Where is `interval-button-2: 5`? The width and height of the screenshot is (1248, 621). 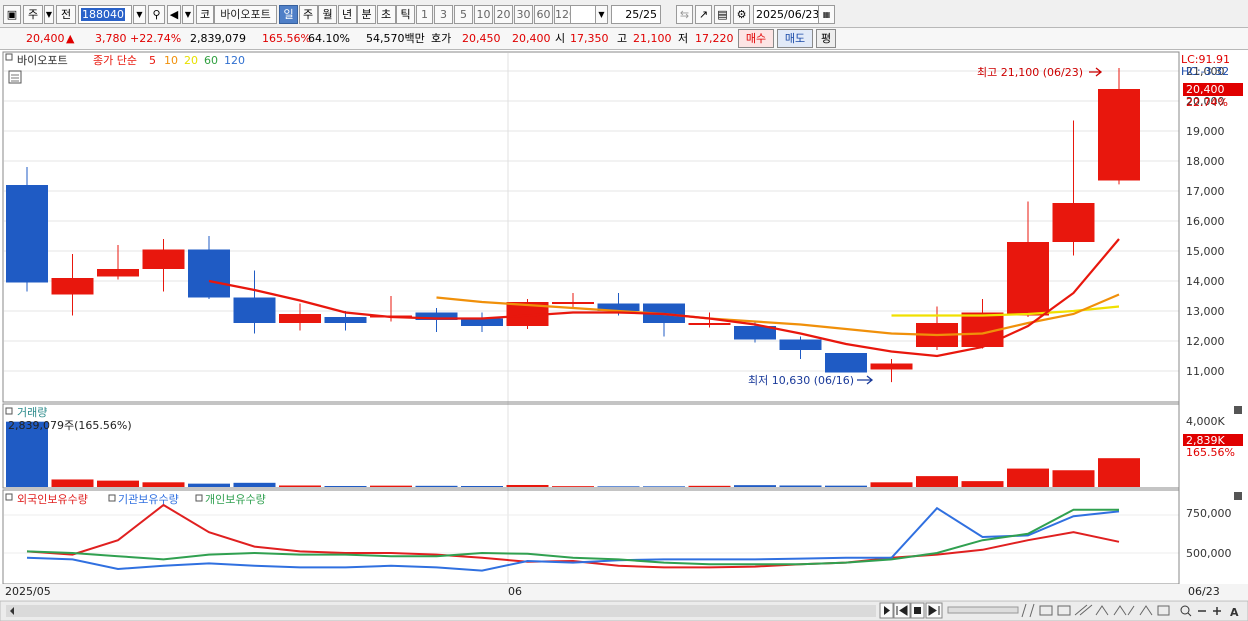 interval-button-2: 5 is located at coordinates (463, 14).